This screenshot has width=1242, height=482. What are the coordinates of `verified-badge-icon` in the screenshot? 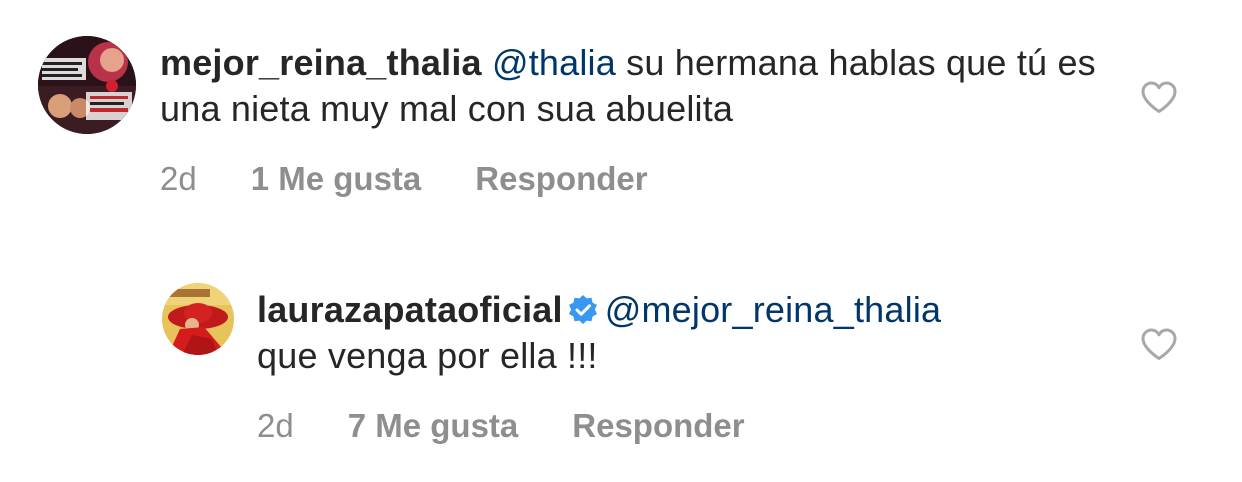 It's located at (583, 310).